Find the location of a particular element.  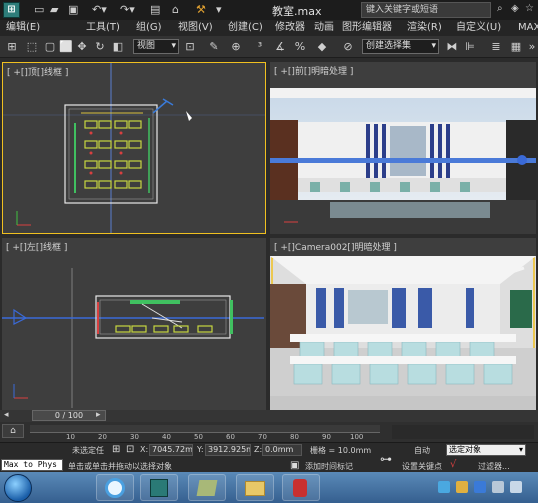

tray-notification-icon is located at coordinates (462, 487).